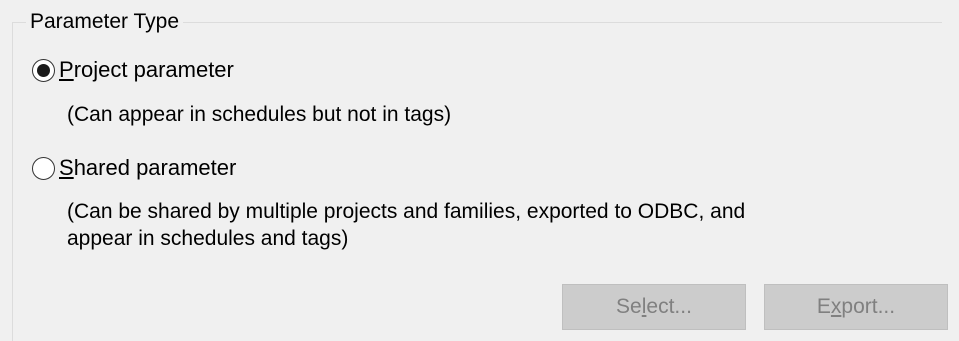  Describe the element at coordinates (66, 167) in the screenshot. I see `shared-parameter-mnemonic: S` at that location.